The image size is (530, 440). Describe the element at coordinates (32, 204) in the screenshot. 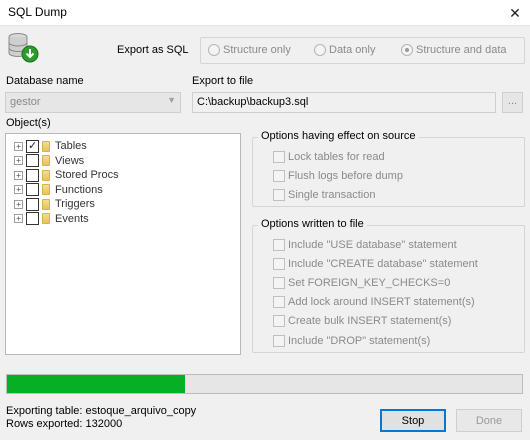

I see `triggers-checkbox` at that location.